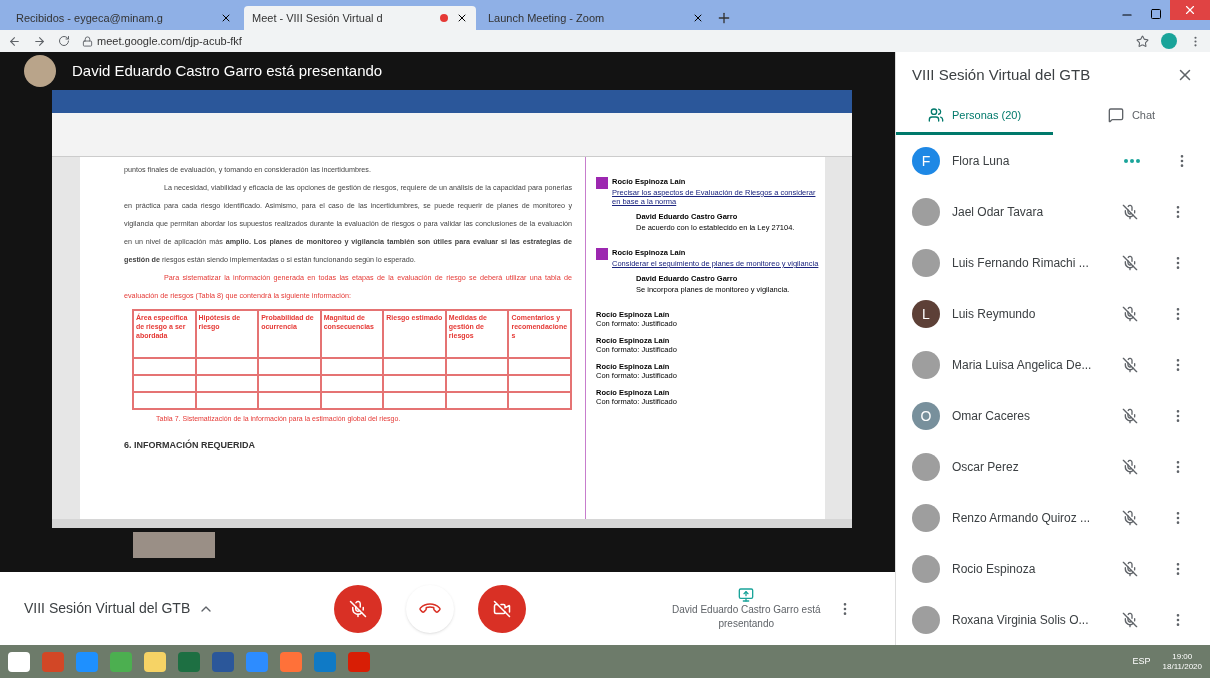 Image resolution: width=1210 pixels, height=678 pixels. I want to click on url-text: meet.google.com/djp-acub-fkf, so click(169, 41).